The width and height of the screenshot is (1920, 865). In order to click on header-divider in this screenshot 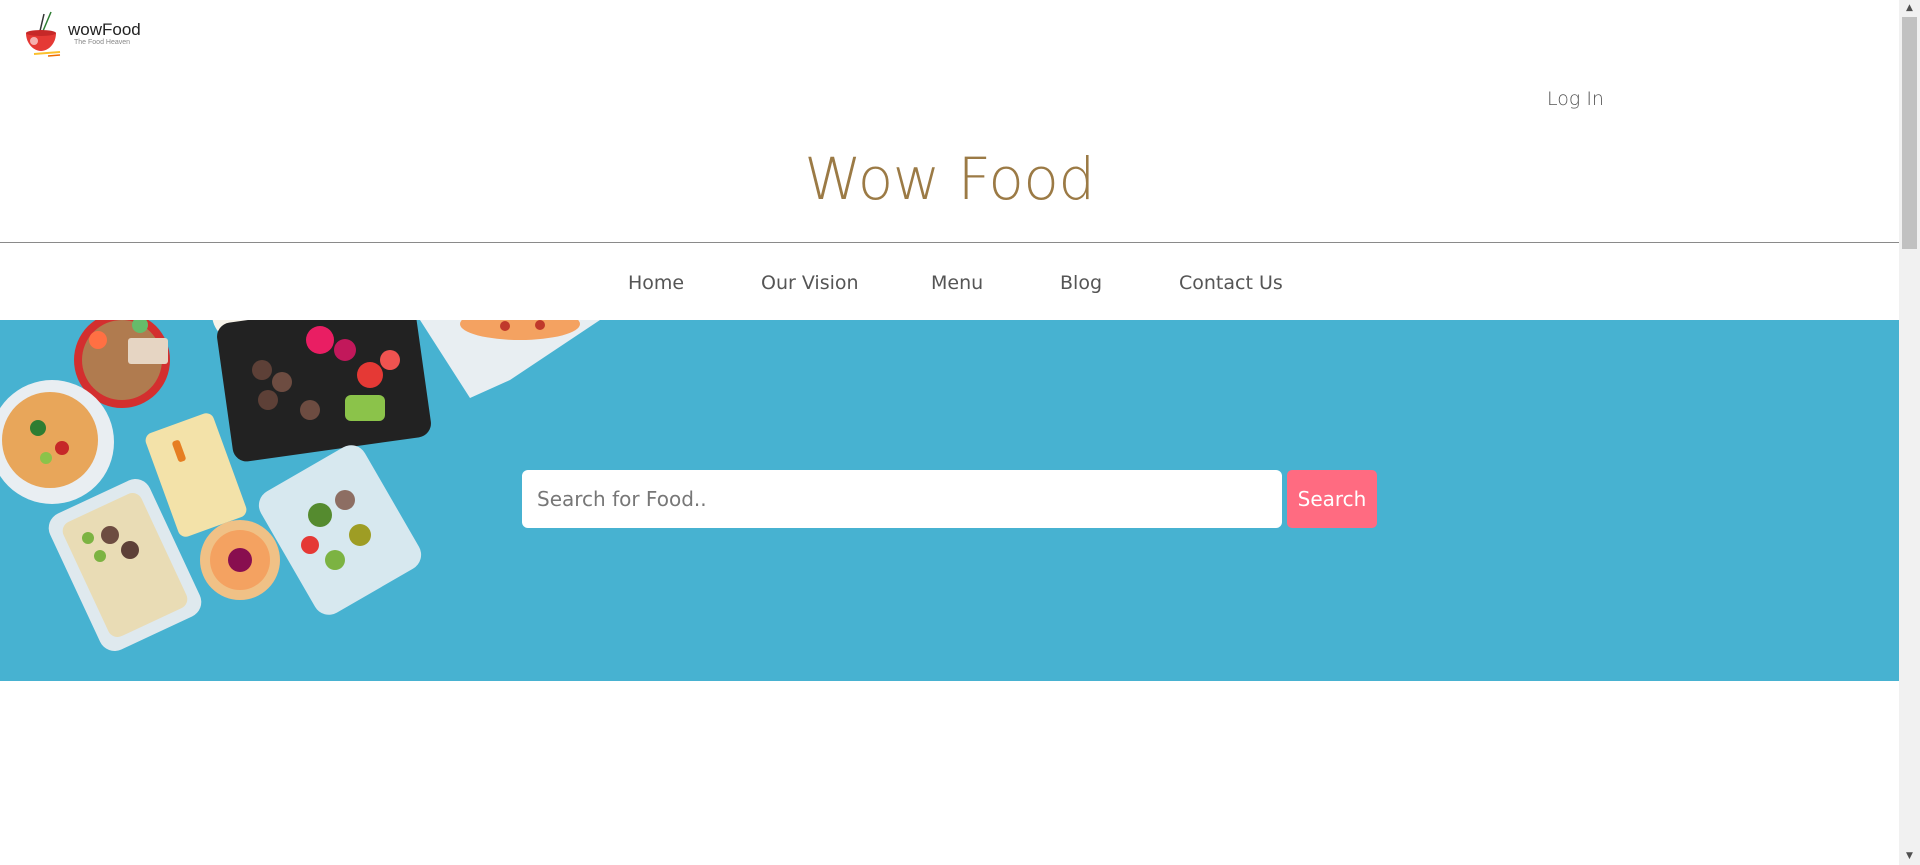, I will do `click(949, 242)`.